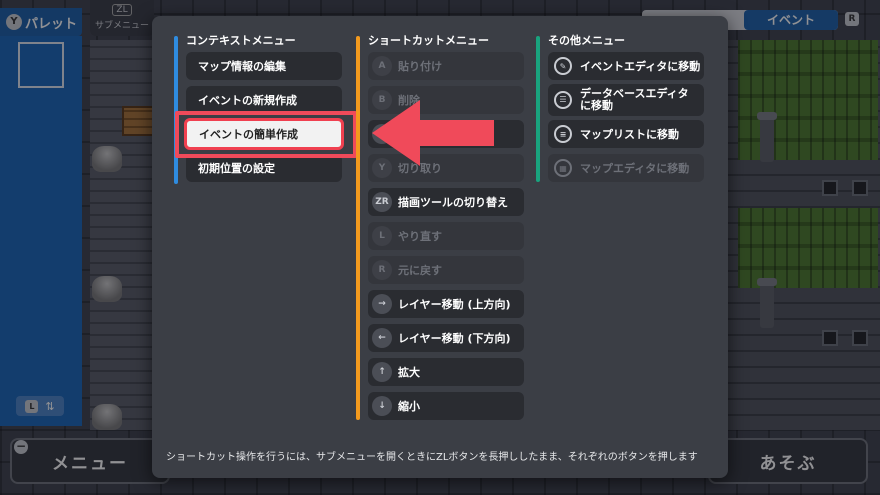 This screenshot has width=880, height=495. I want to click on event-editor-icon: ✎, so click(563, 66).